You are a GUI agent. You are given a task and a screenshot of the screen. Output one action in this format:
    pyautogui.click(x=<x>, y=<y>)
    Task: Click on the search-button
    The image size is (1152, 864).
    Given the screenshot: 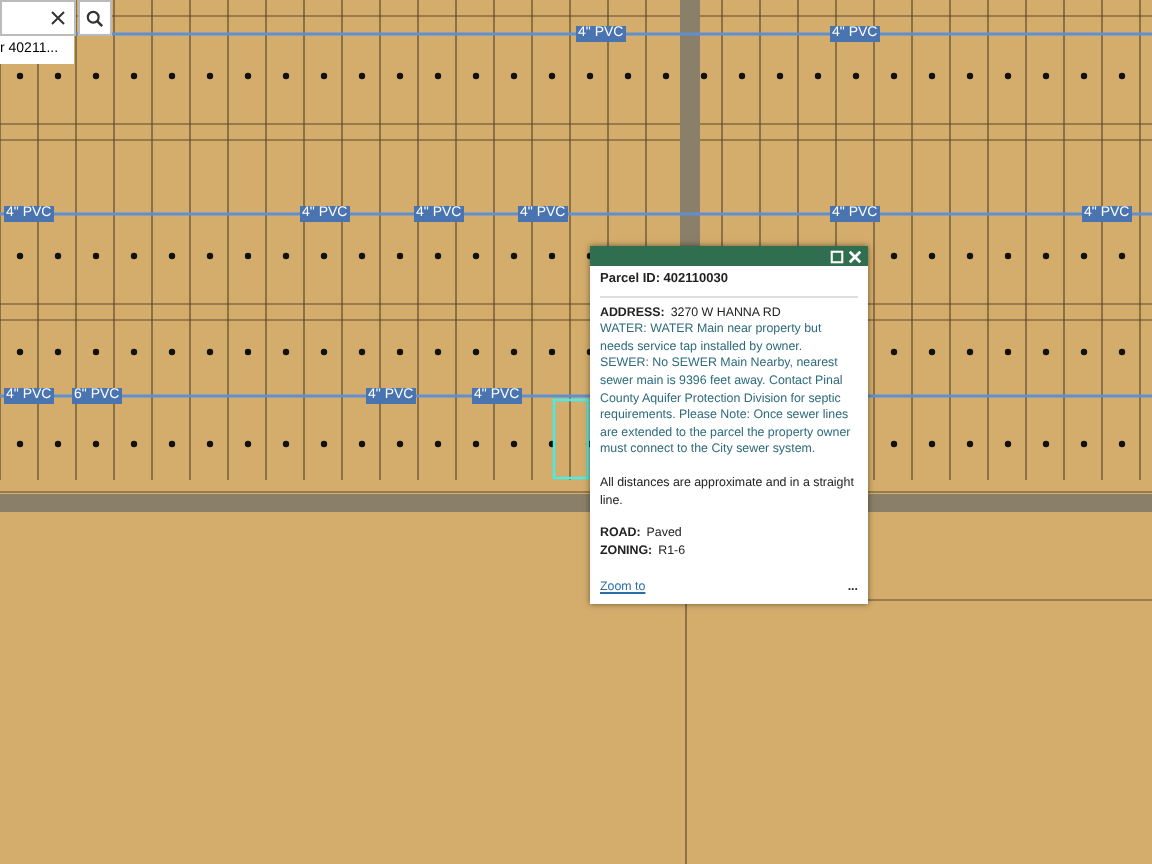 What is the action you would take?
    pyautogui.click(x=95, y=18)
    